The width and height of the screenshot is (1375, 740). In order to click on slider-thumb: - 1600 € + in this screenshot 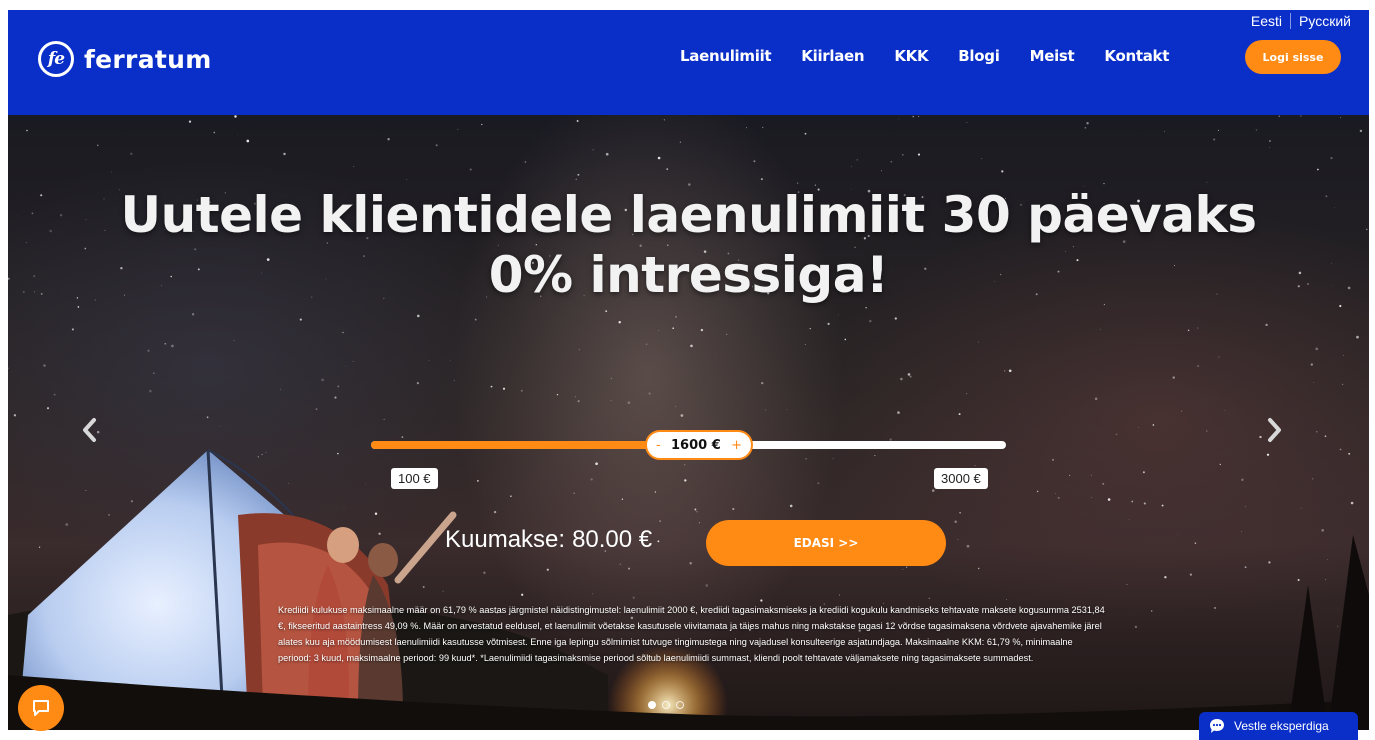, I will do `click(699, 445)`.